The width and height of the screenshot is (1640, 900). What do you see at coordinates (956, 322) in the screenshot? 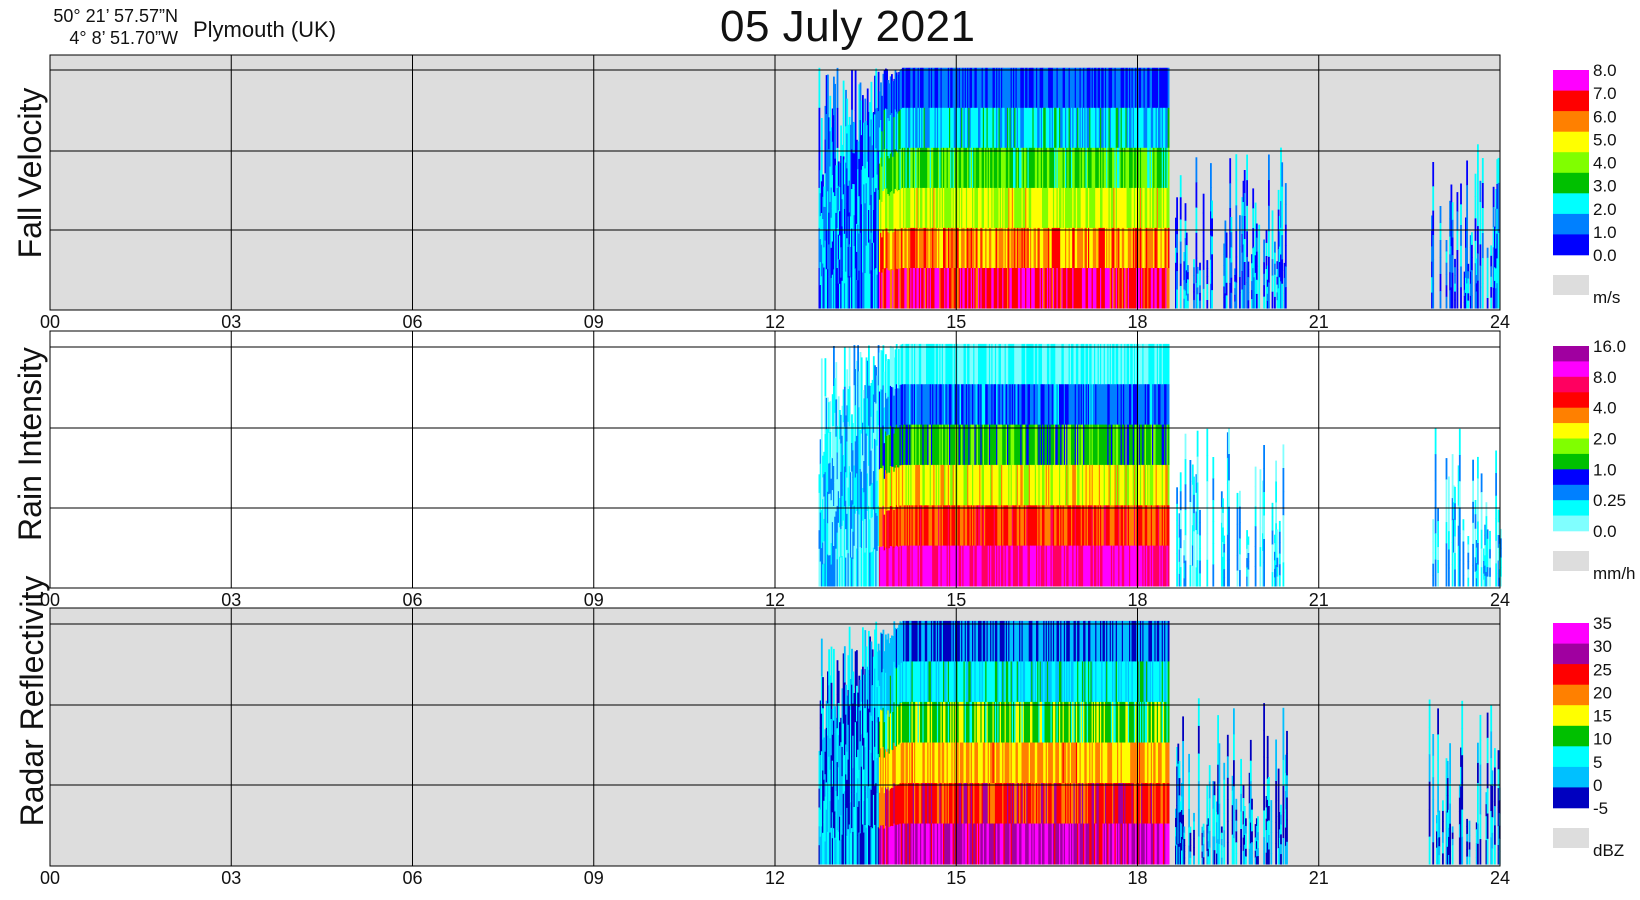
I see `panel1-xtick-15: 15` at bounding box center [956, 322].